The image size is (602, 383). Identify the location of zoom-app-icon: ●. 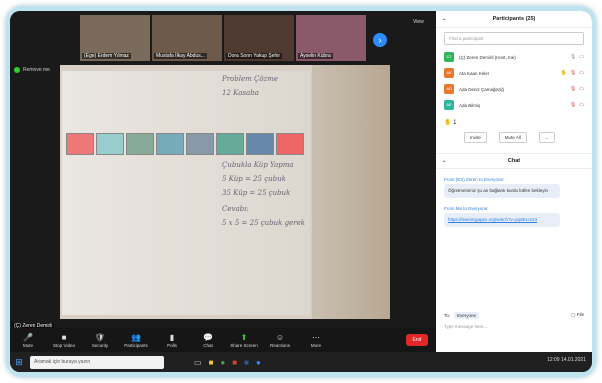
(258, 362).